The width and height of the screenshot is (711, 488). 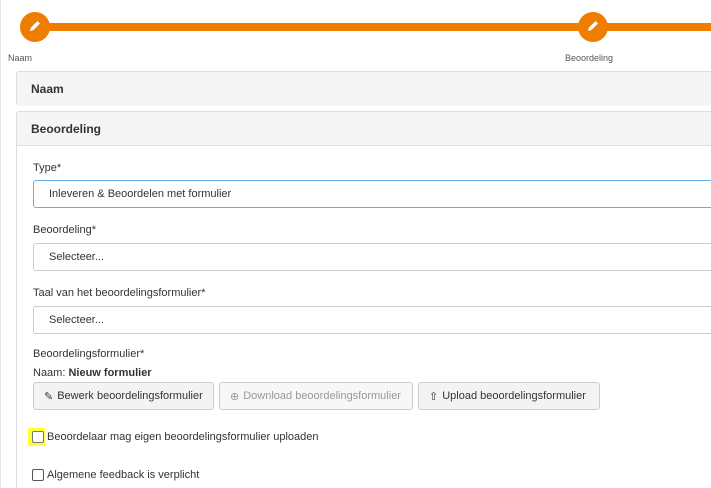 What do you see at coordinates (589, 58) in the screenshot?
I see `step-label-beoordeling: Beoordeling` at bounding box center [589, 58].